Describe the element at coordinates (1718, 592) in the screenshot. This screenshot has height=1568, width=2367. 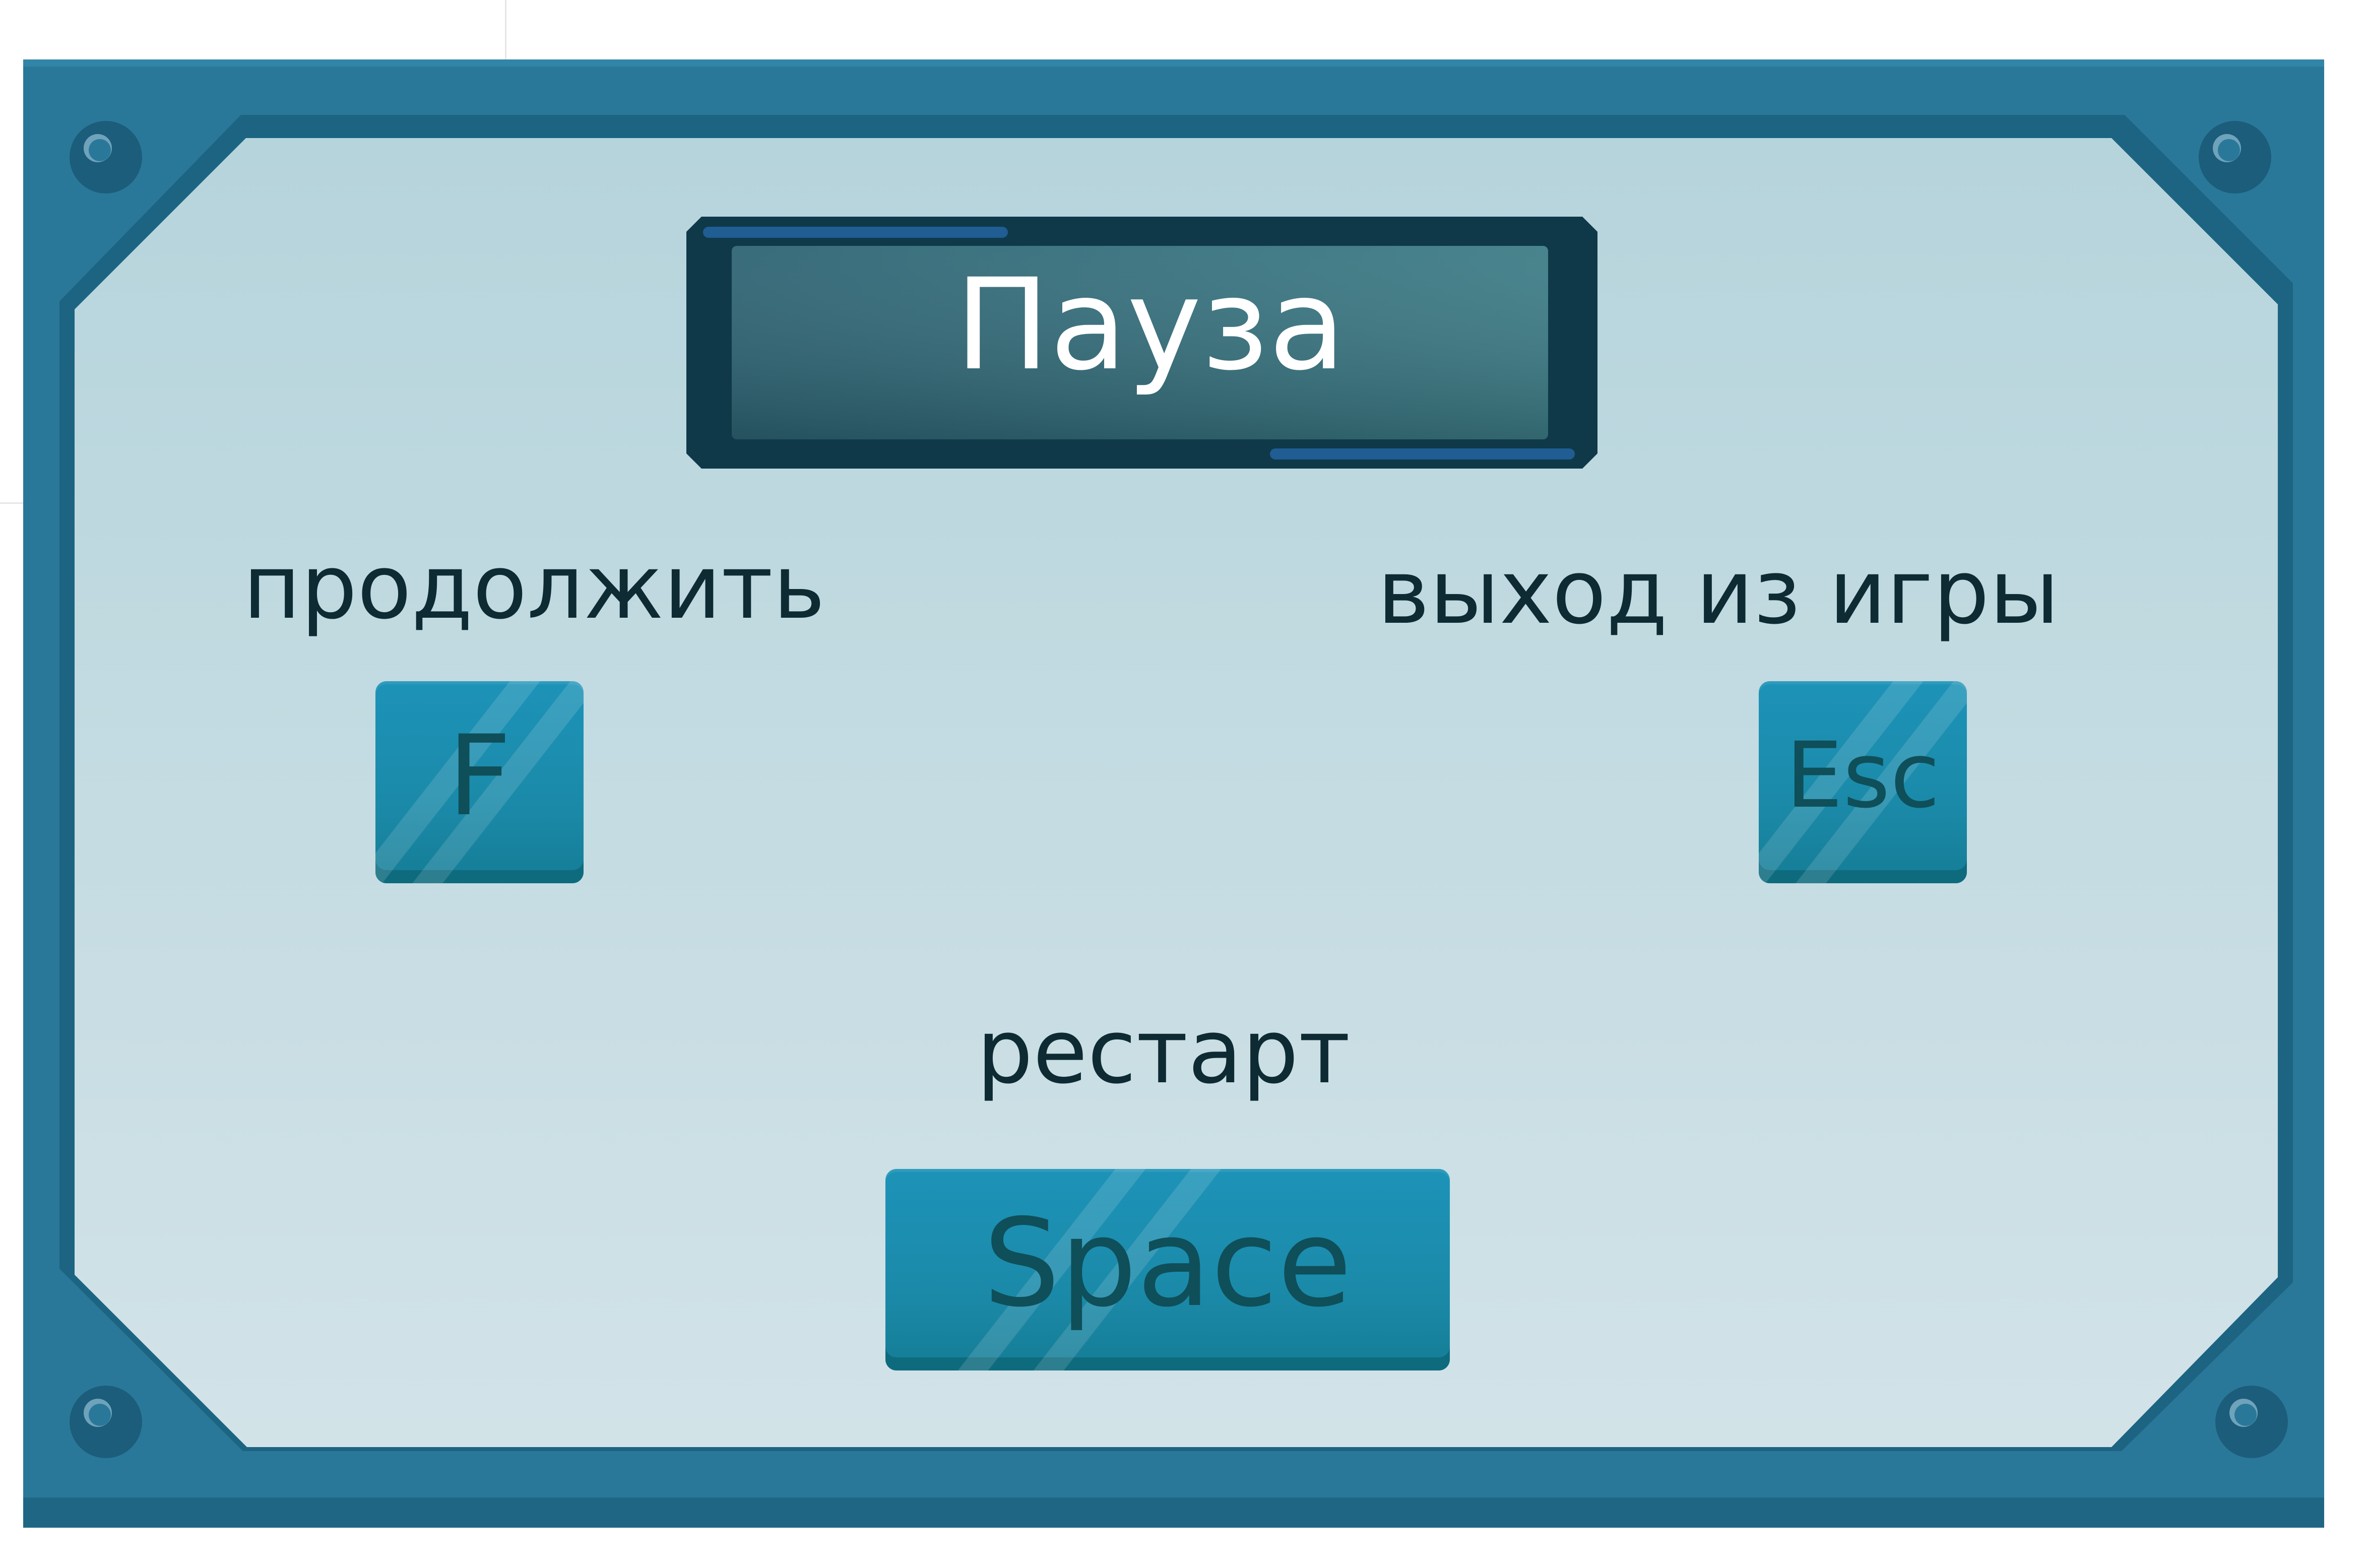
I see `exit-label: выход из игры` at that location.